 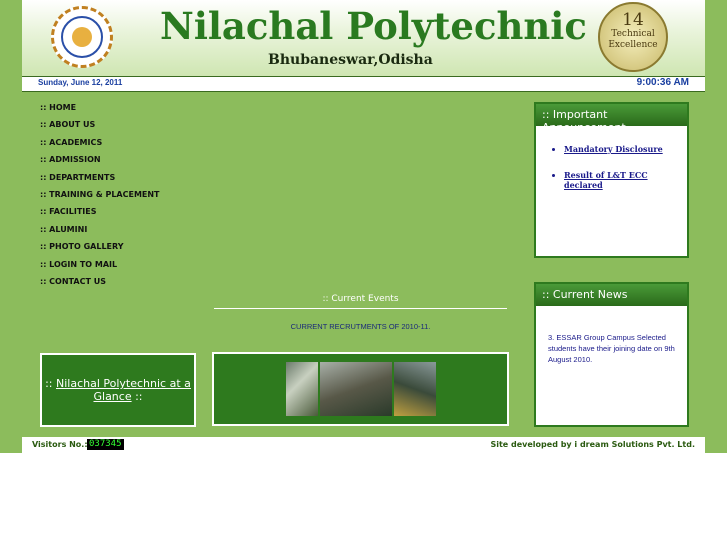 I want to click on nav-item-photo-gallery: :: PHOTO GALLERY, so click(x=100, y=250).